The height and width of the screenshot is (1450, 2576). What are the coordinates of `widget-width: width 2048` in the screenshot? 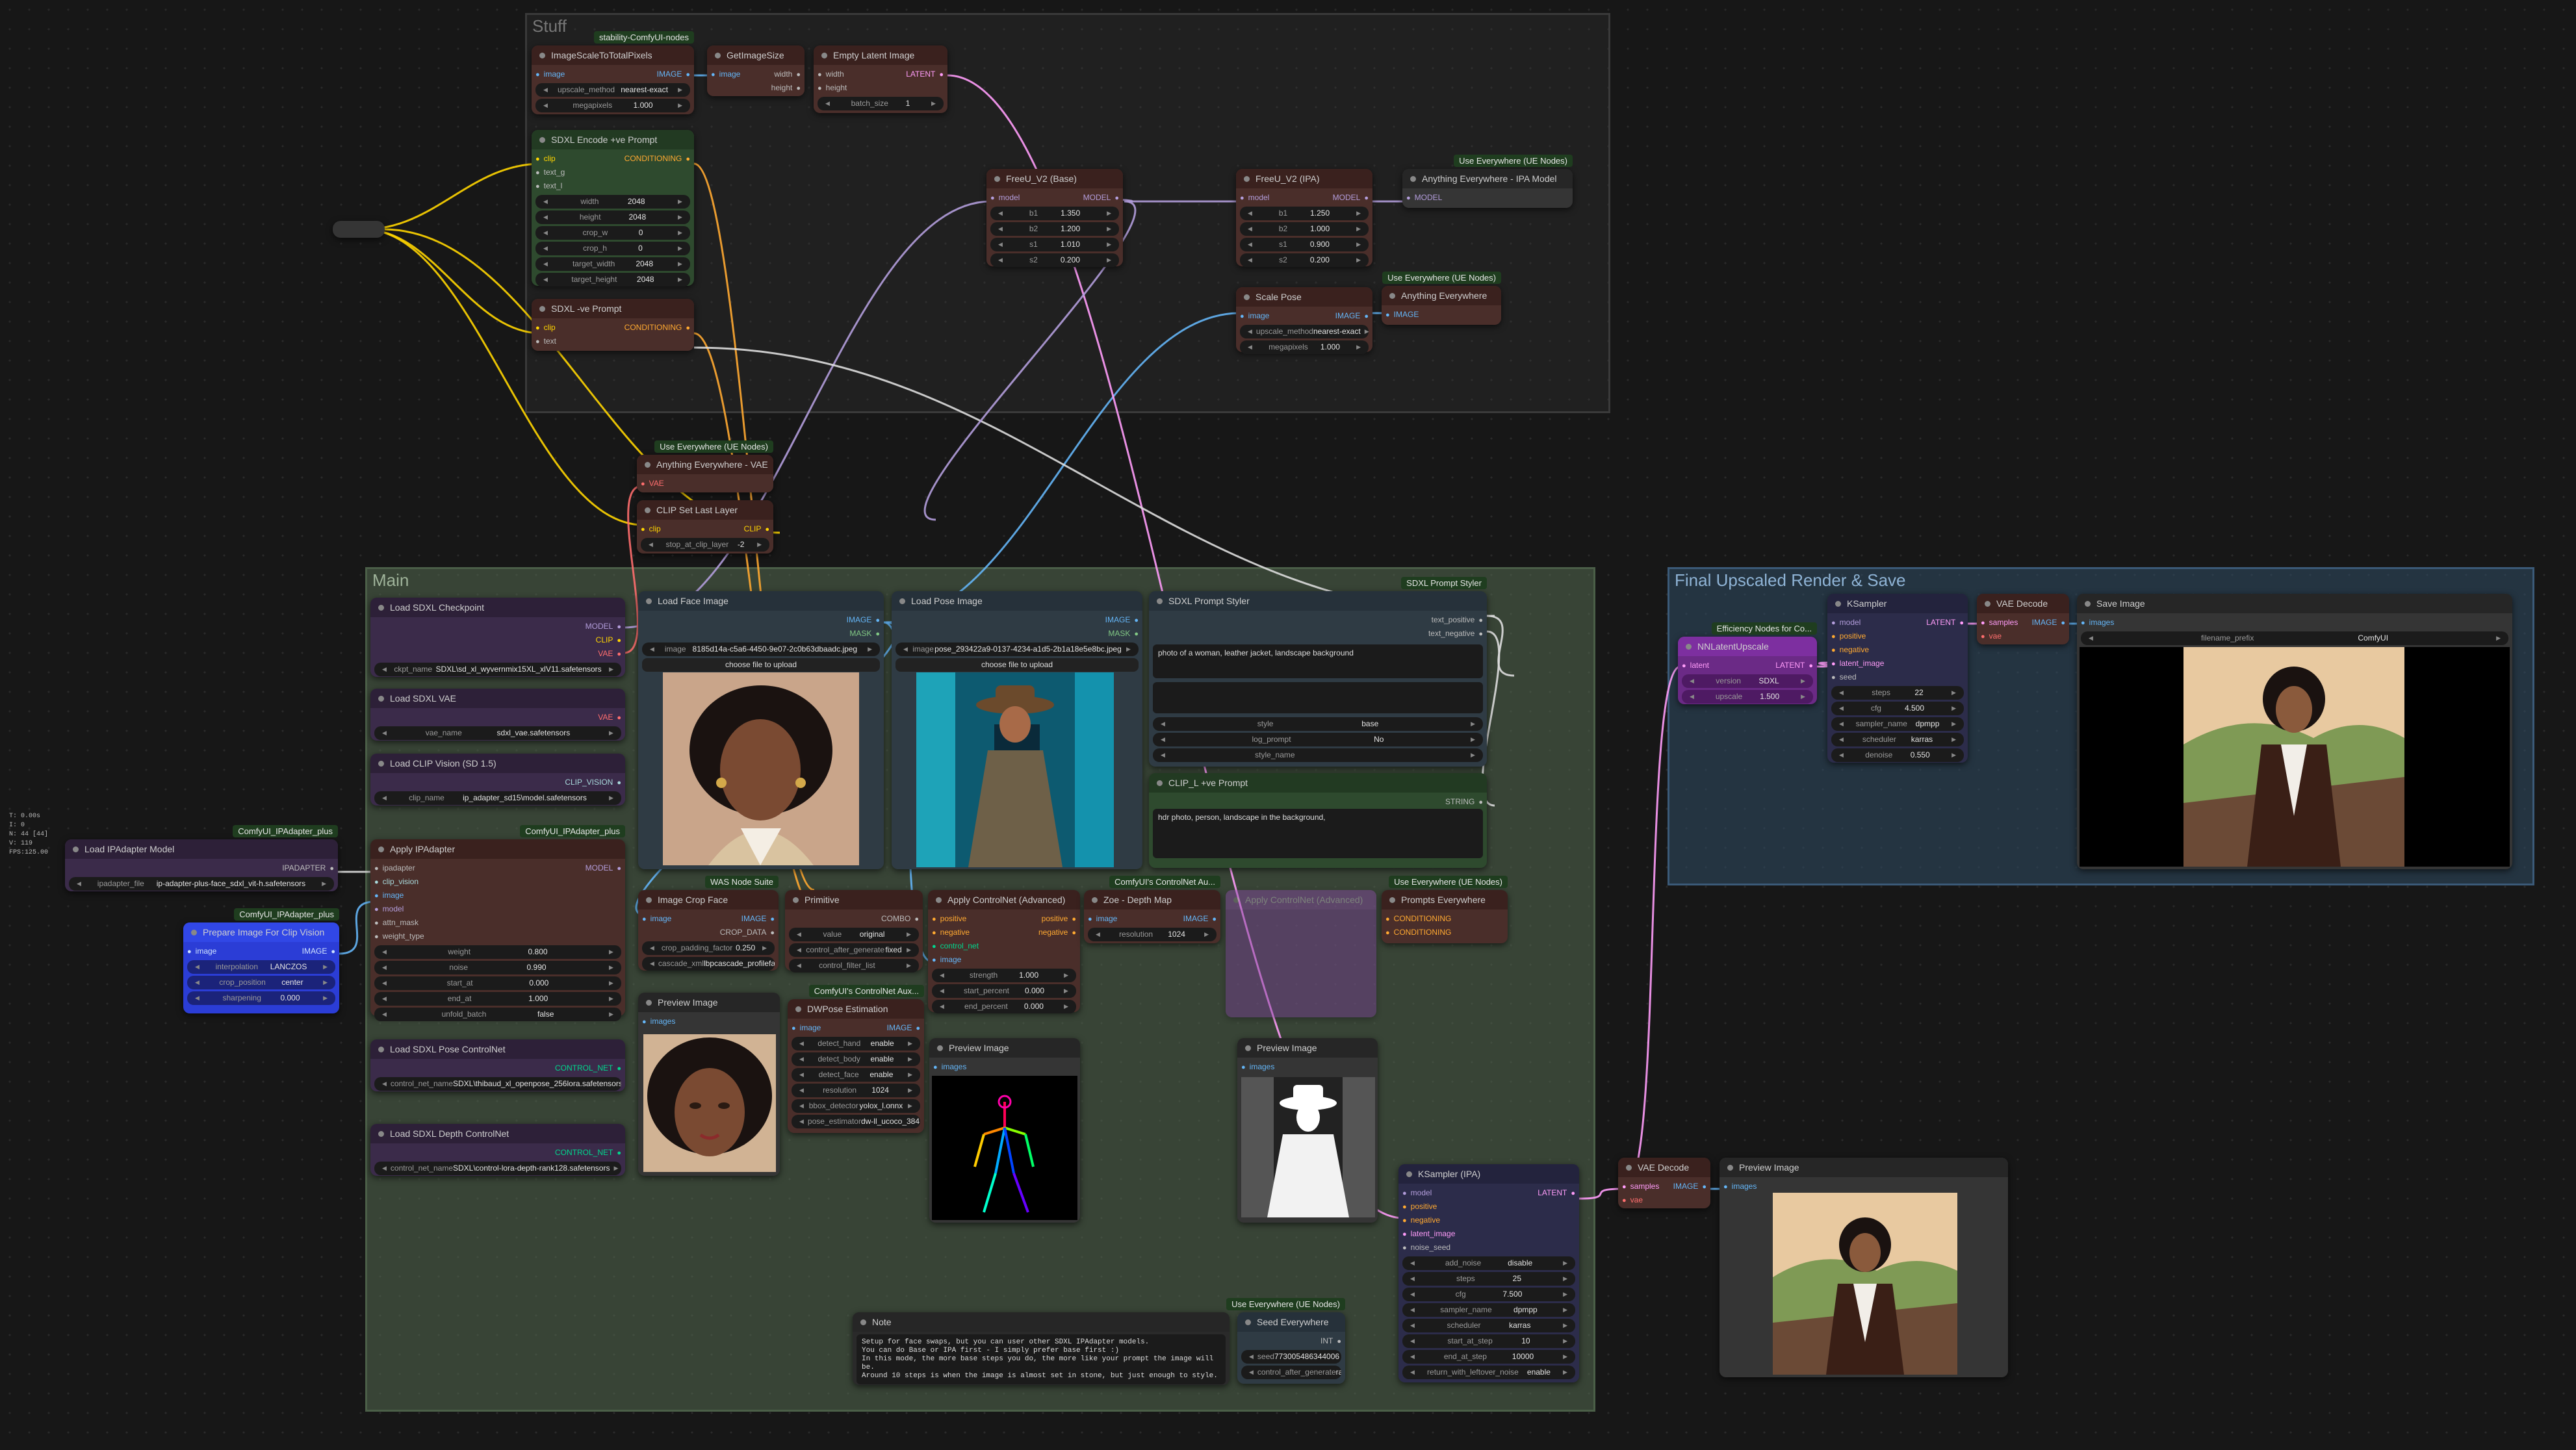 It's located at (612, 202).